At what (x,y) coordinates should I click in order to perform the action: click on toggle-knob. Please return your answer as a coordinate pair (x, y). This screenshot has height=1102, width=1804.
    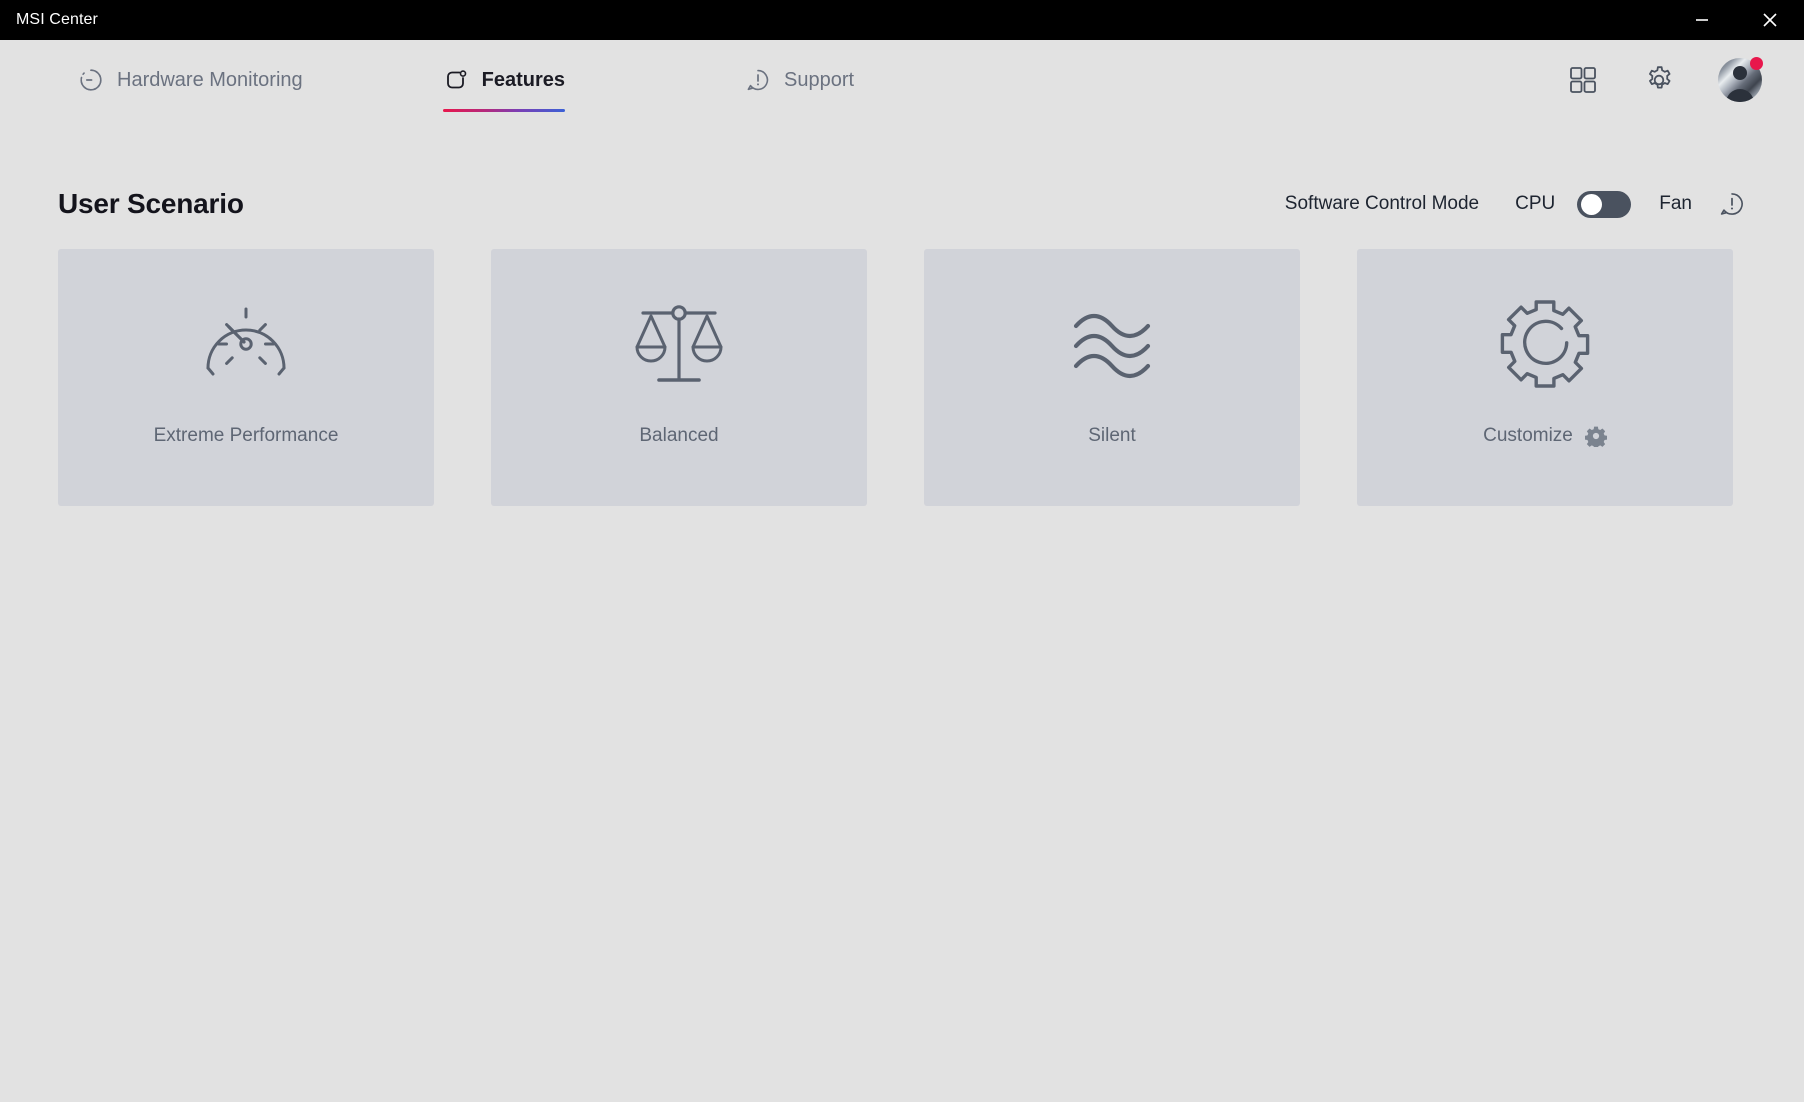
    Looking at the image, I should click on (1592, 204).